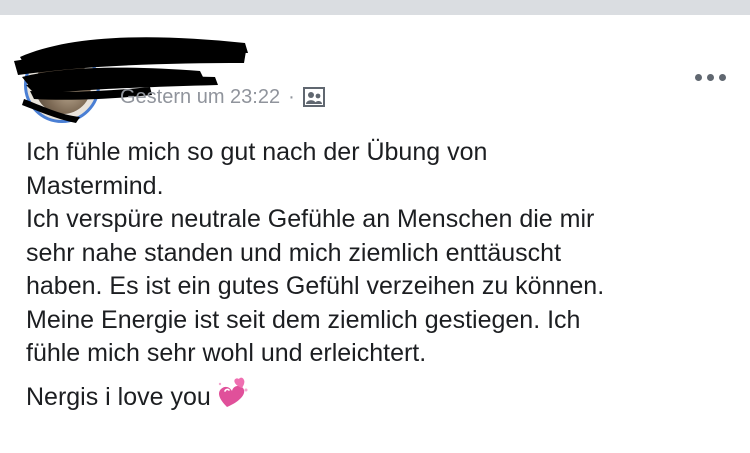 The image size is (750, 453). I want to click on post-line: Mastermind., so click(95, 185).